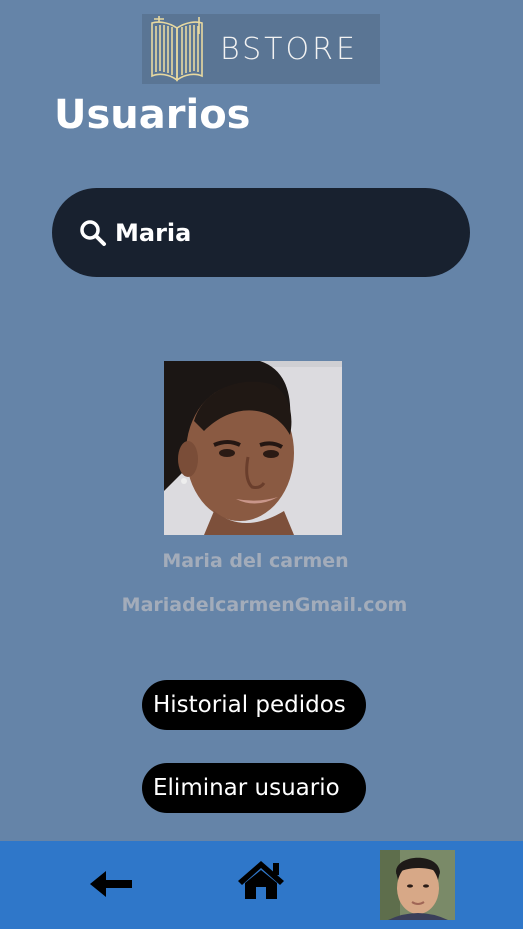 The width and height of the screenshot is (523, 929). I want to click on bottom-nav, so click(261, 885).